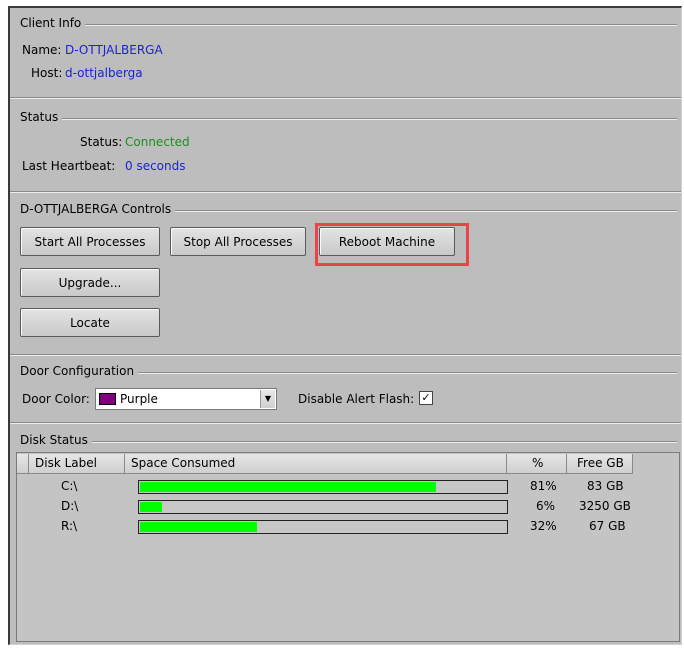  Describe the element at coordinates (47, 73) in the screenshot. I see `host-label: Host:` at that location.